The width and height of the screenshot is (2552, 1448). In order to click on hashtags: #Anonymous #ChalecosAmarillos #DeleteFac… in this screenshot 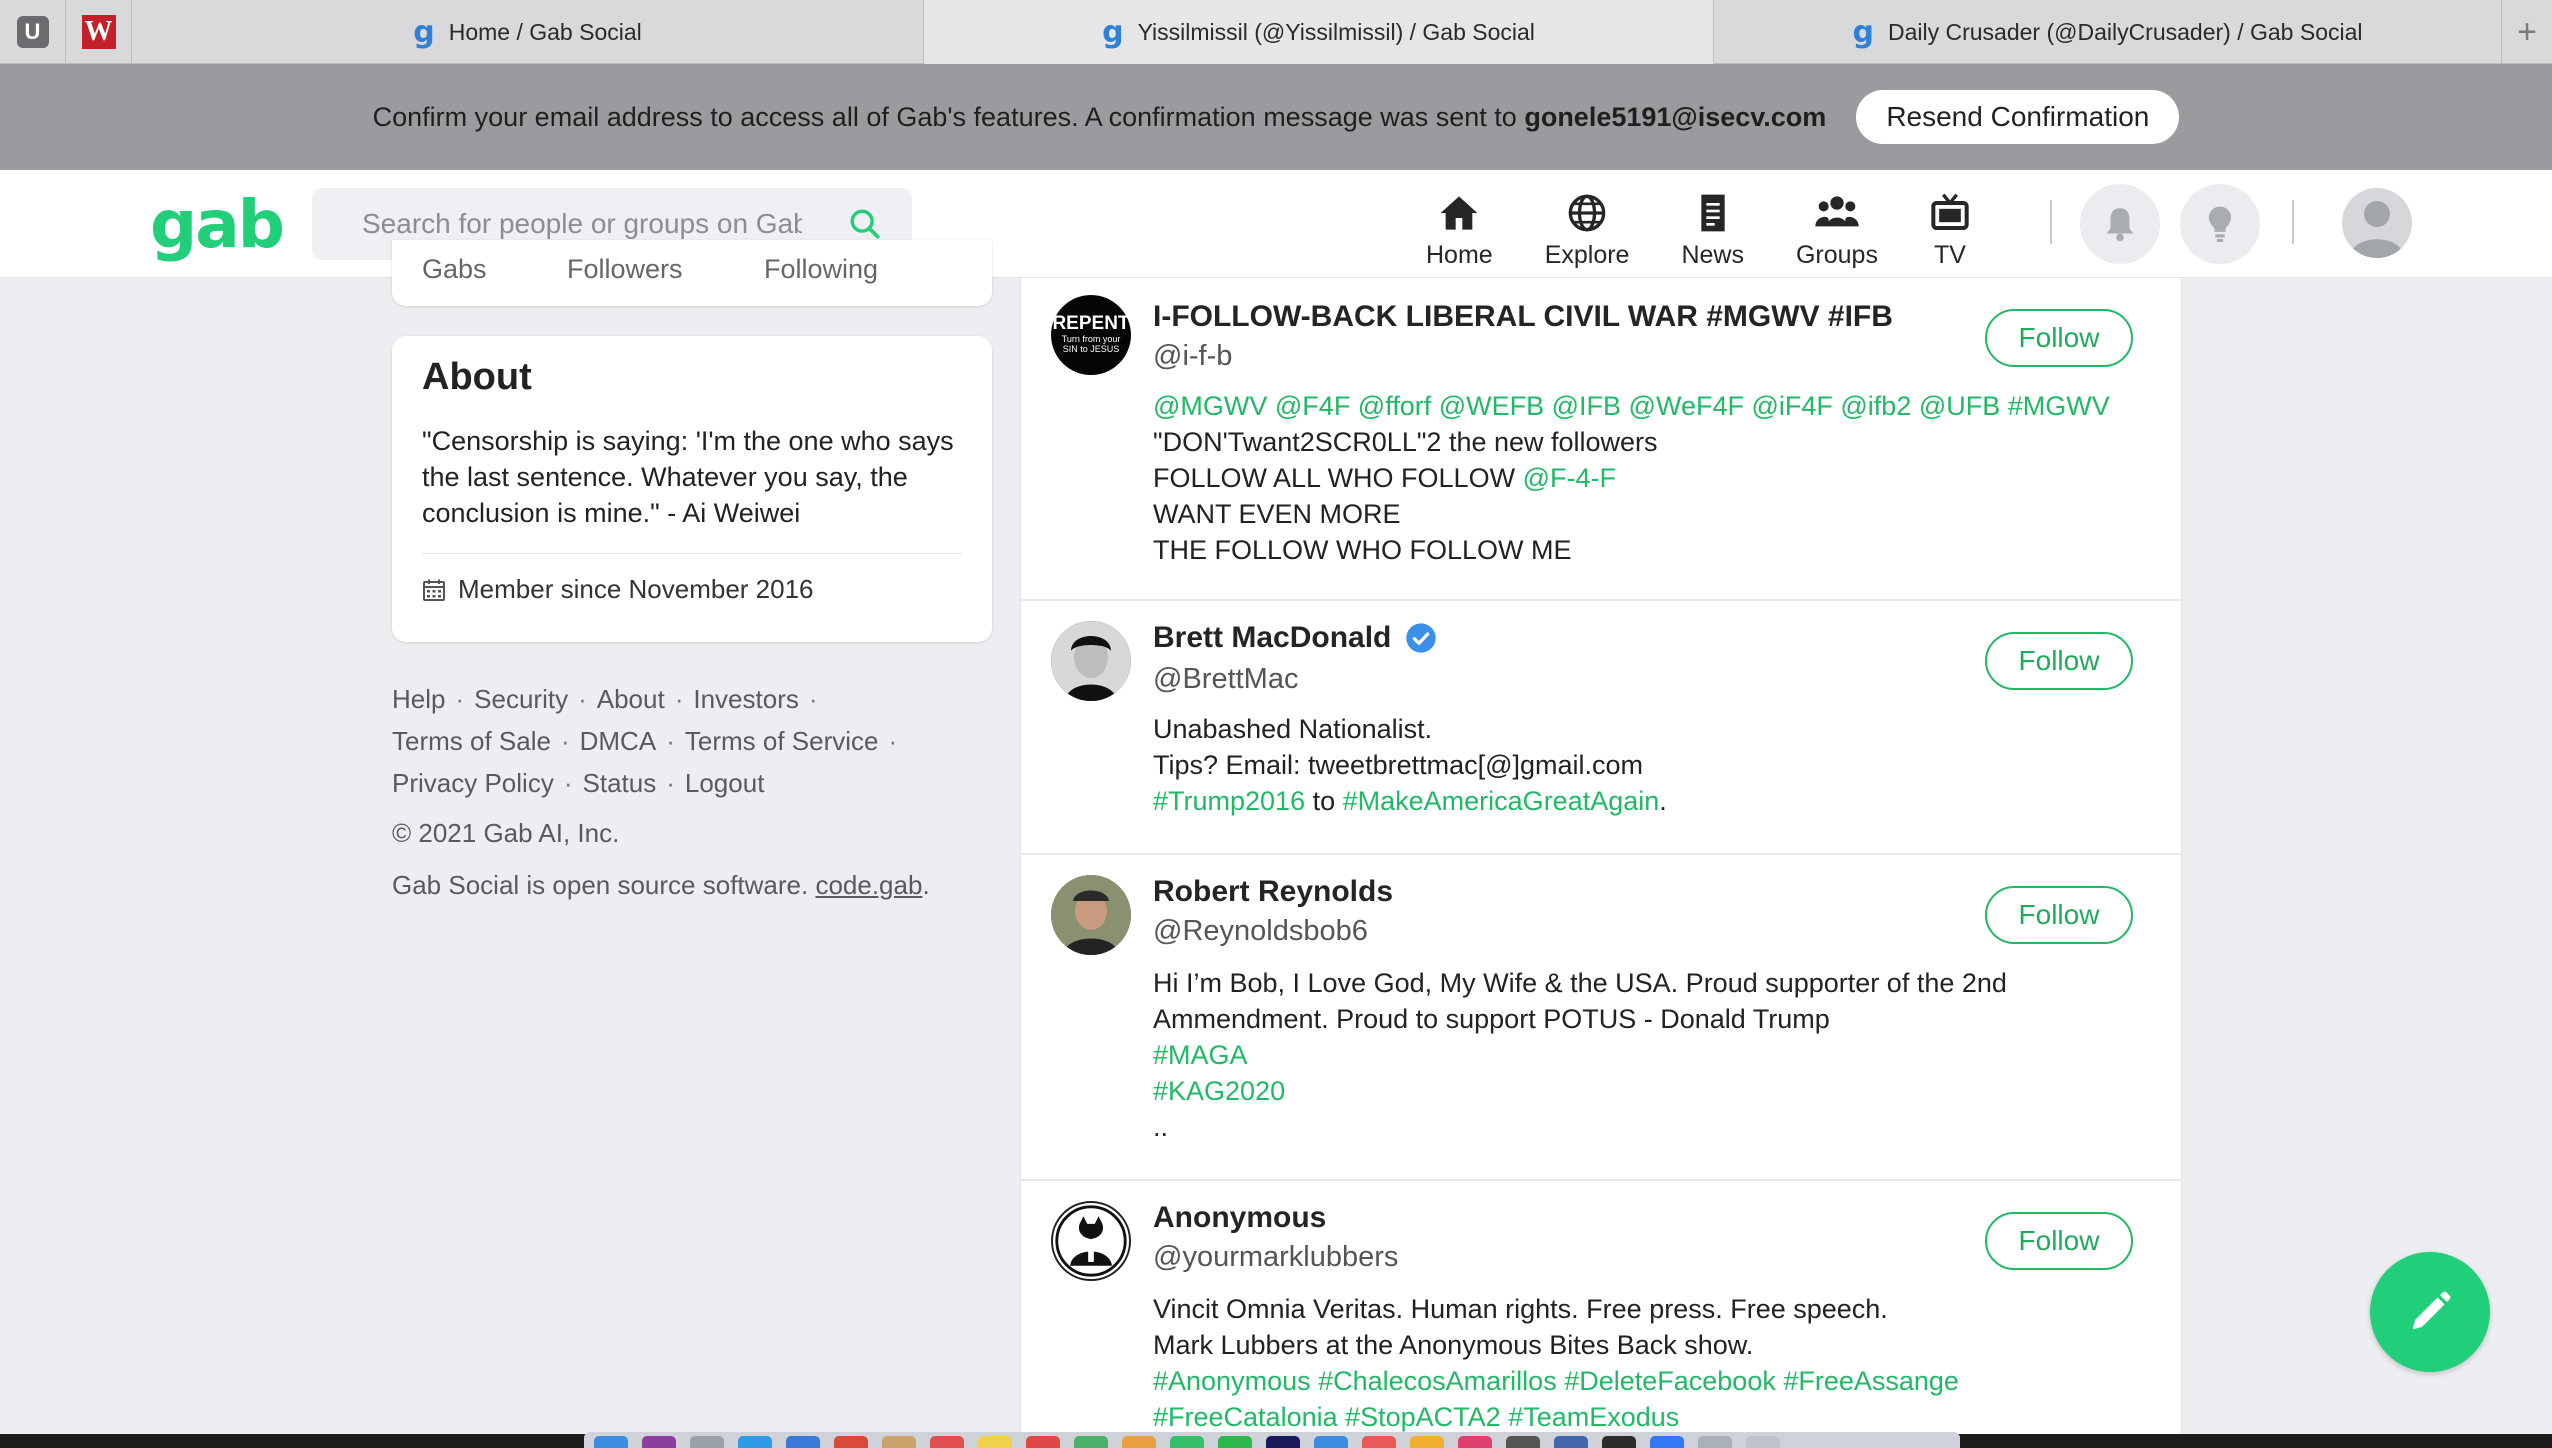, I will do `click(1556, 1381)`.